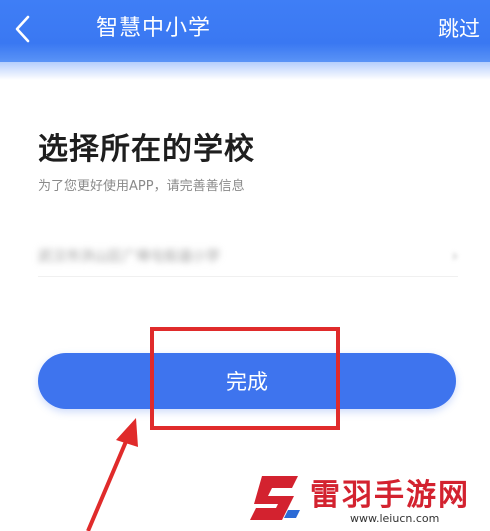 This screenshot has height=531, width=490. I want to click on brand-logo-icon, so click(275, 498).